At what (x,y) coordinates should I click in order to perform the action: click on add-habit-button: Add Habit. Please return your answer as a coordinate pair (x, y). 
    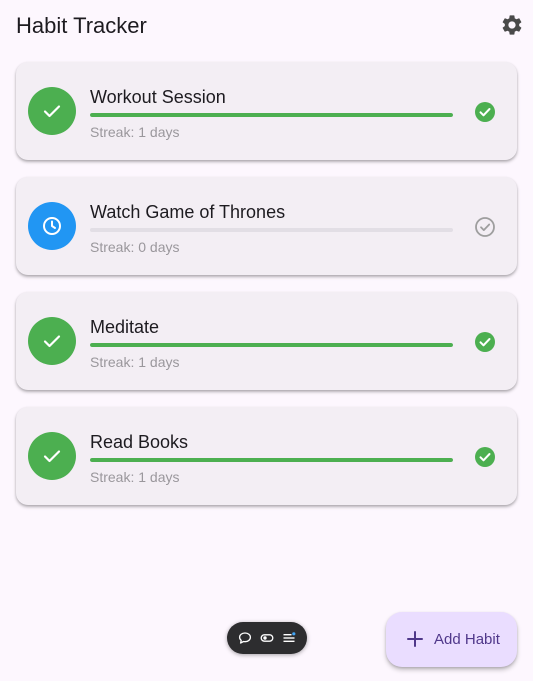
    Looking at the image, I should click on (451, 639).